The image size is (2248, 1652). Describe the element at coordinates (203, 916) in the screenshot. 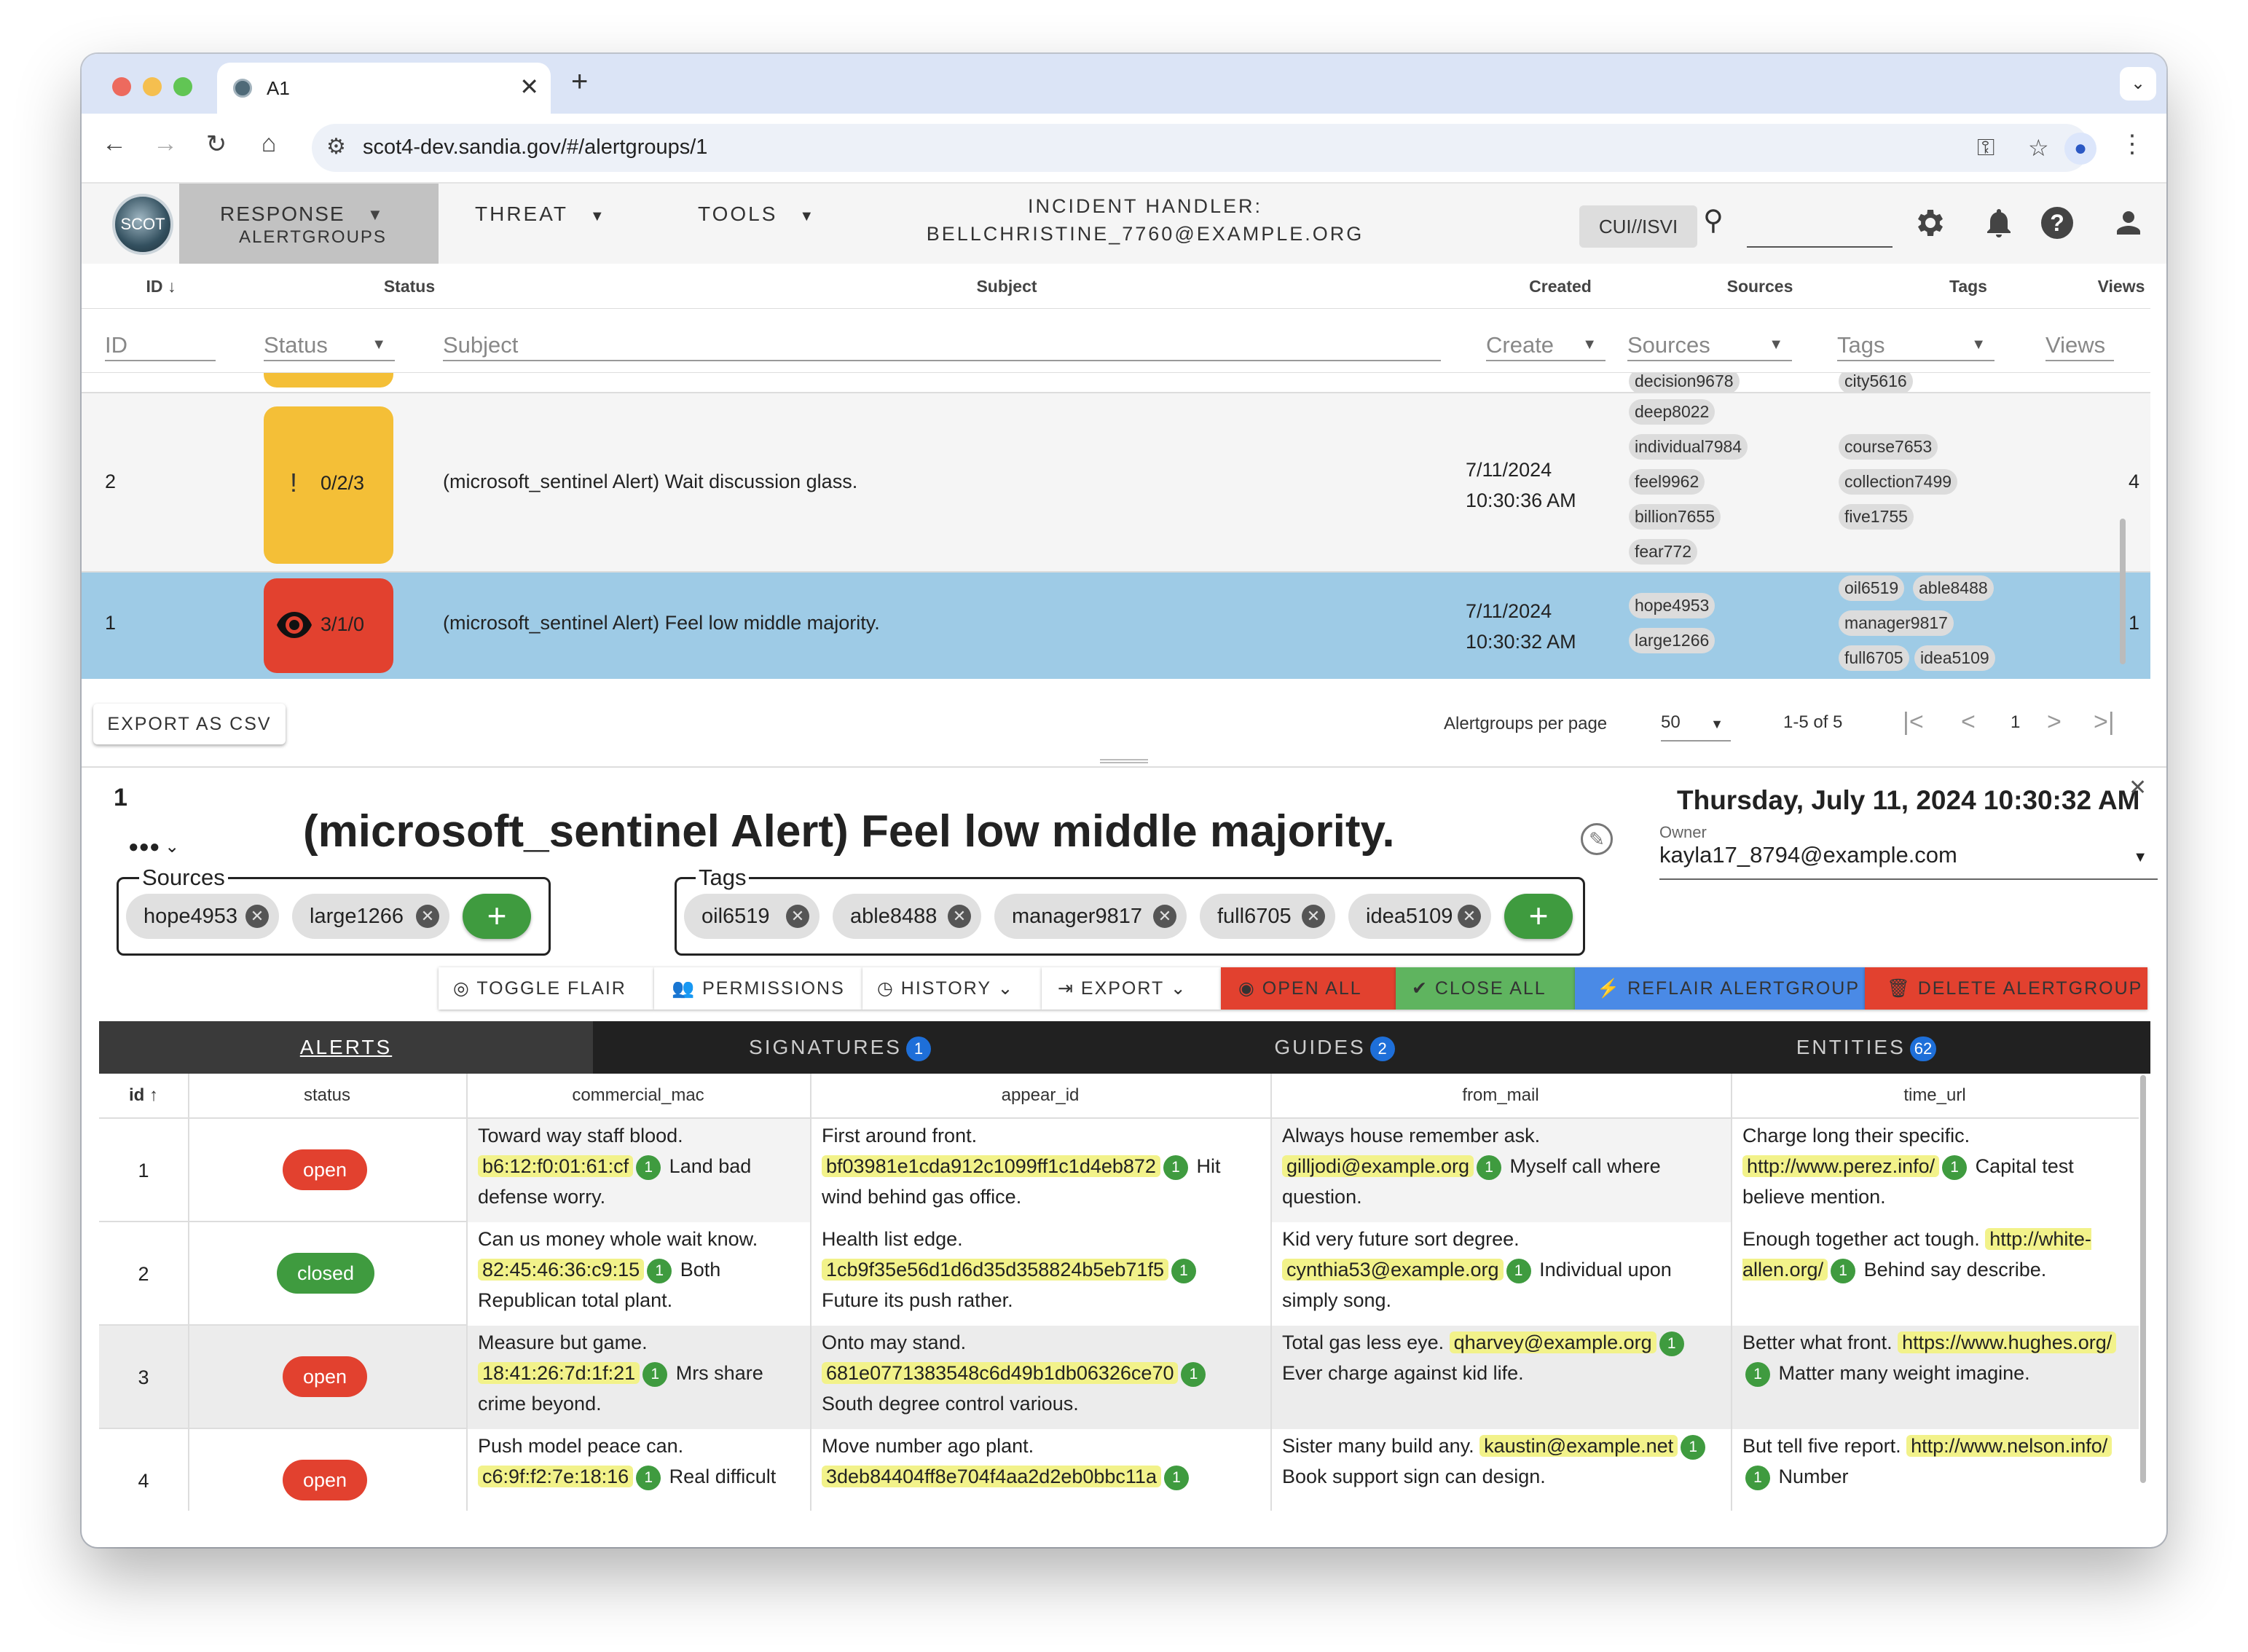

I see `source-chip: hope4953 ✕` at that location.